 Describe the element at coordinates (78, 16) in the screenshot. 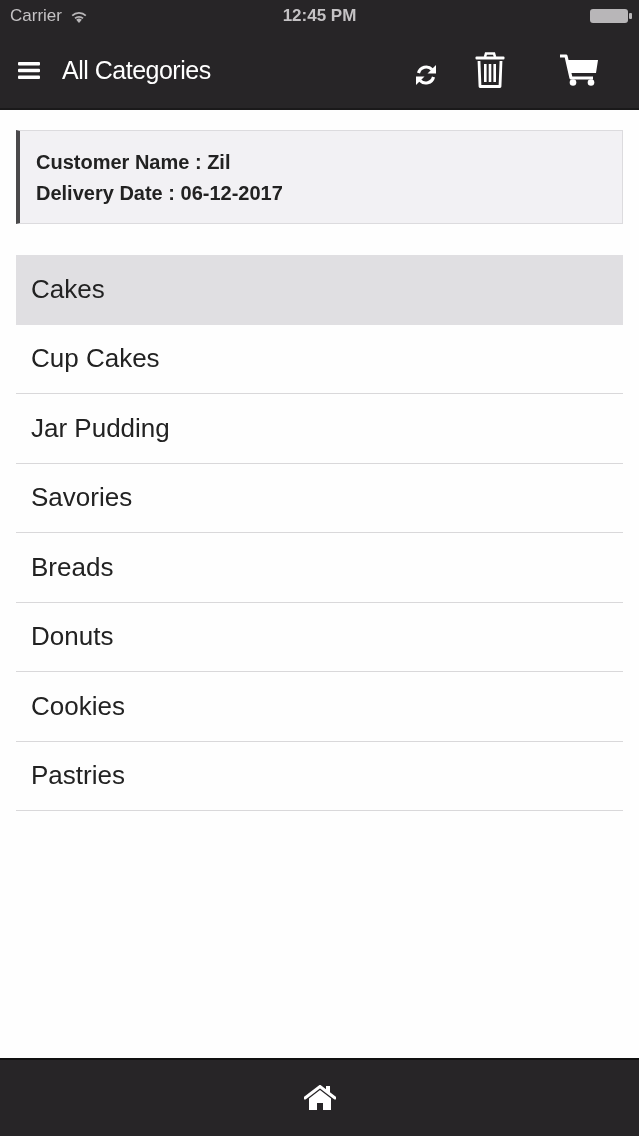

I see `wifi-icon` at that location.